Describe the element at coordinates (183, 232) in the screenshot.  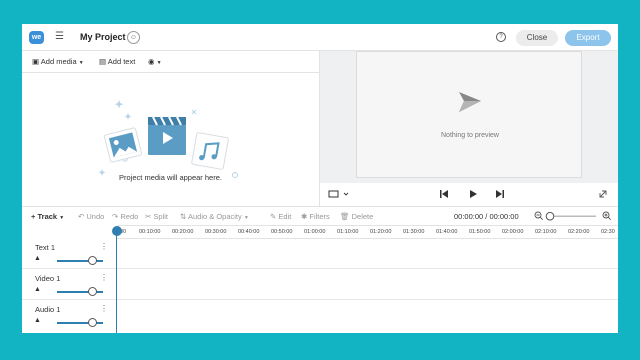
I see `ruler-tick: 00:20:00` at that location.